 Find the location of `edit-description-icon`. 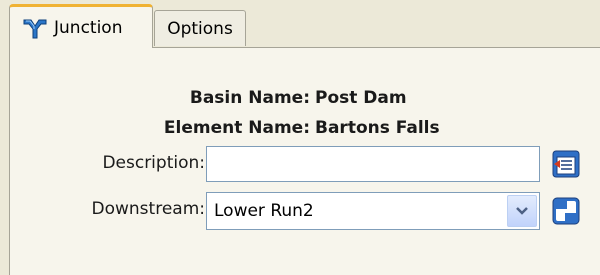

edit-description-icon is located at coordinates (566, 164).